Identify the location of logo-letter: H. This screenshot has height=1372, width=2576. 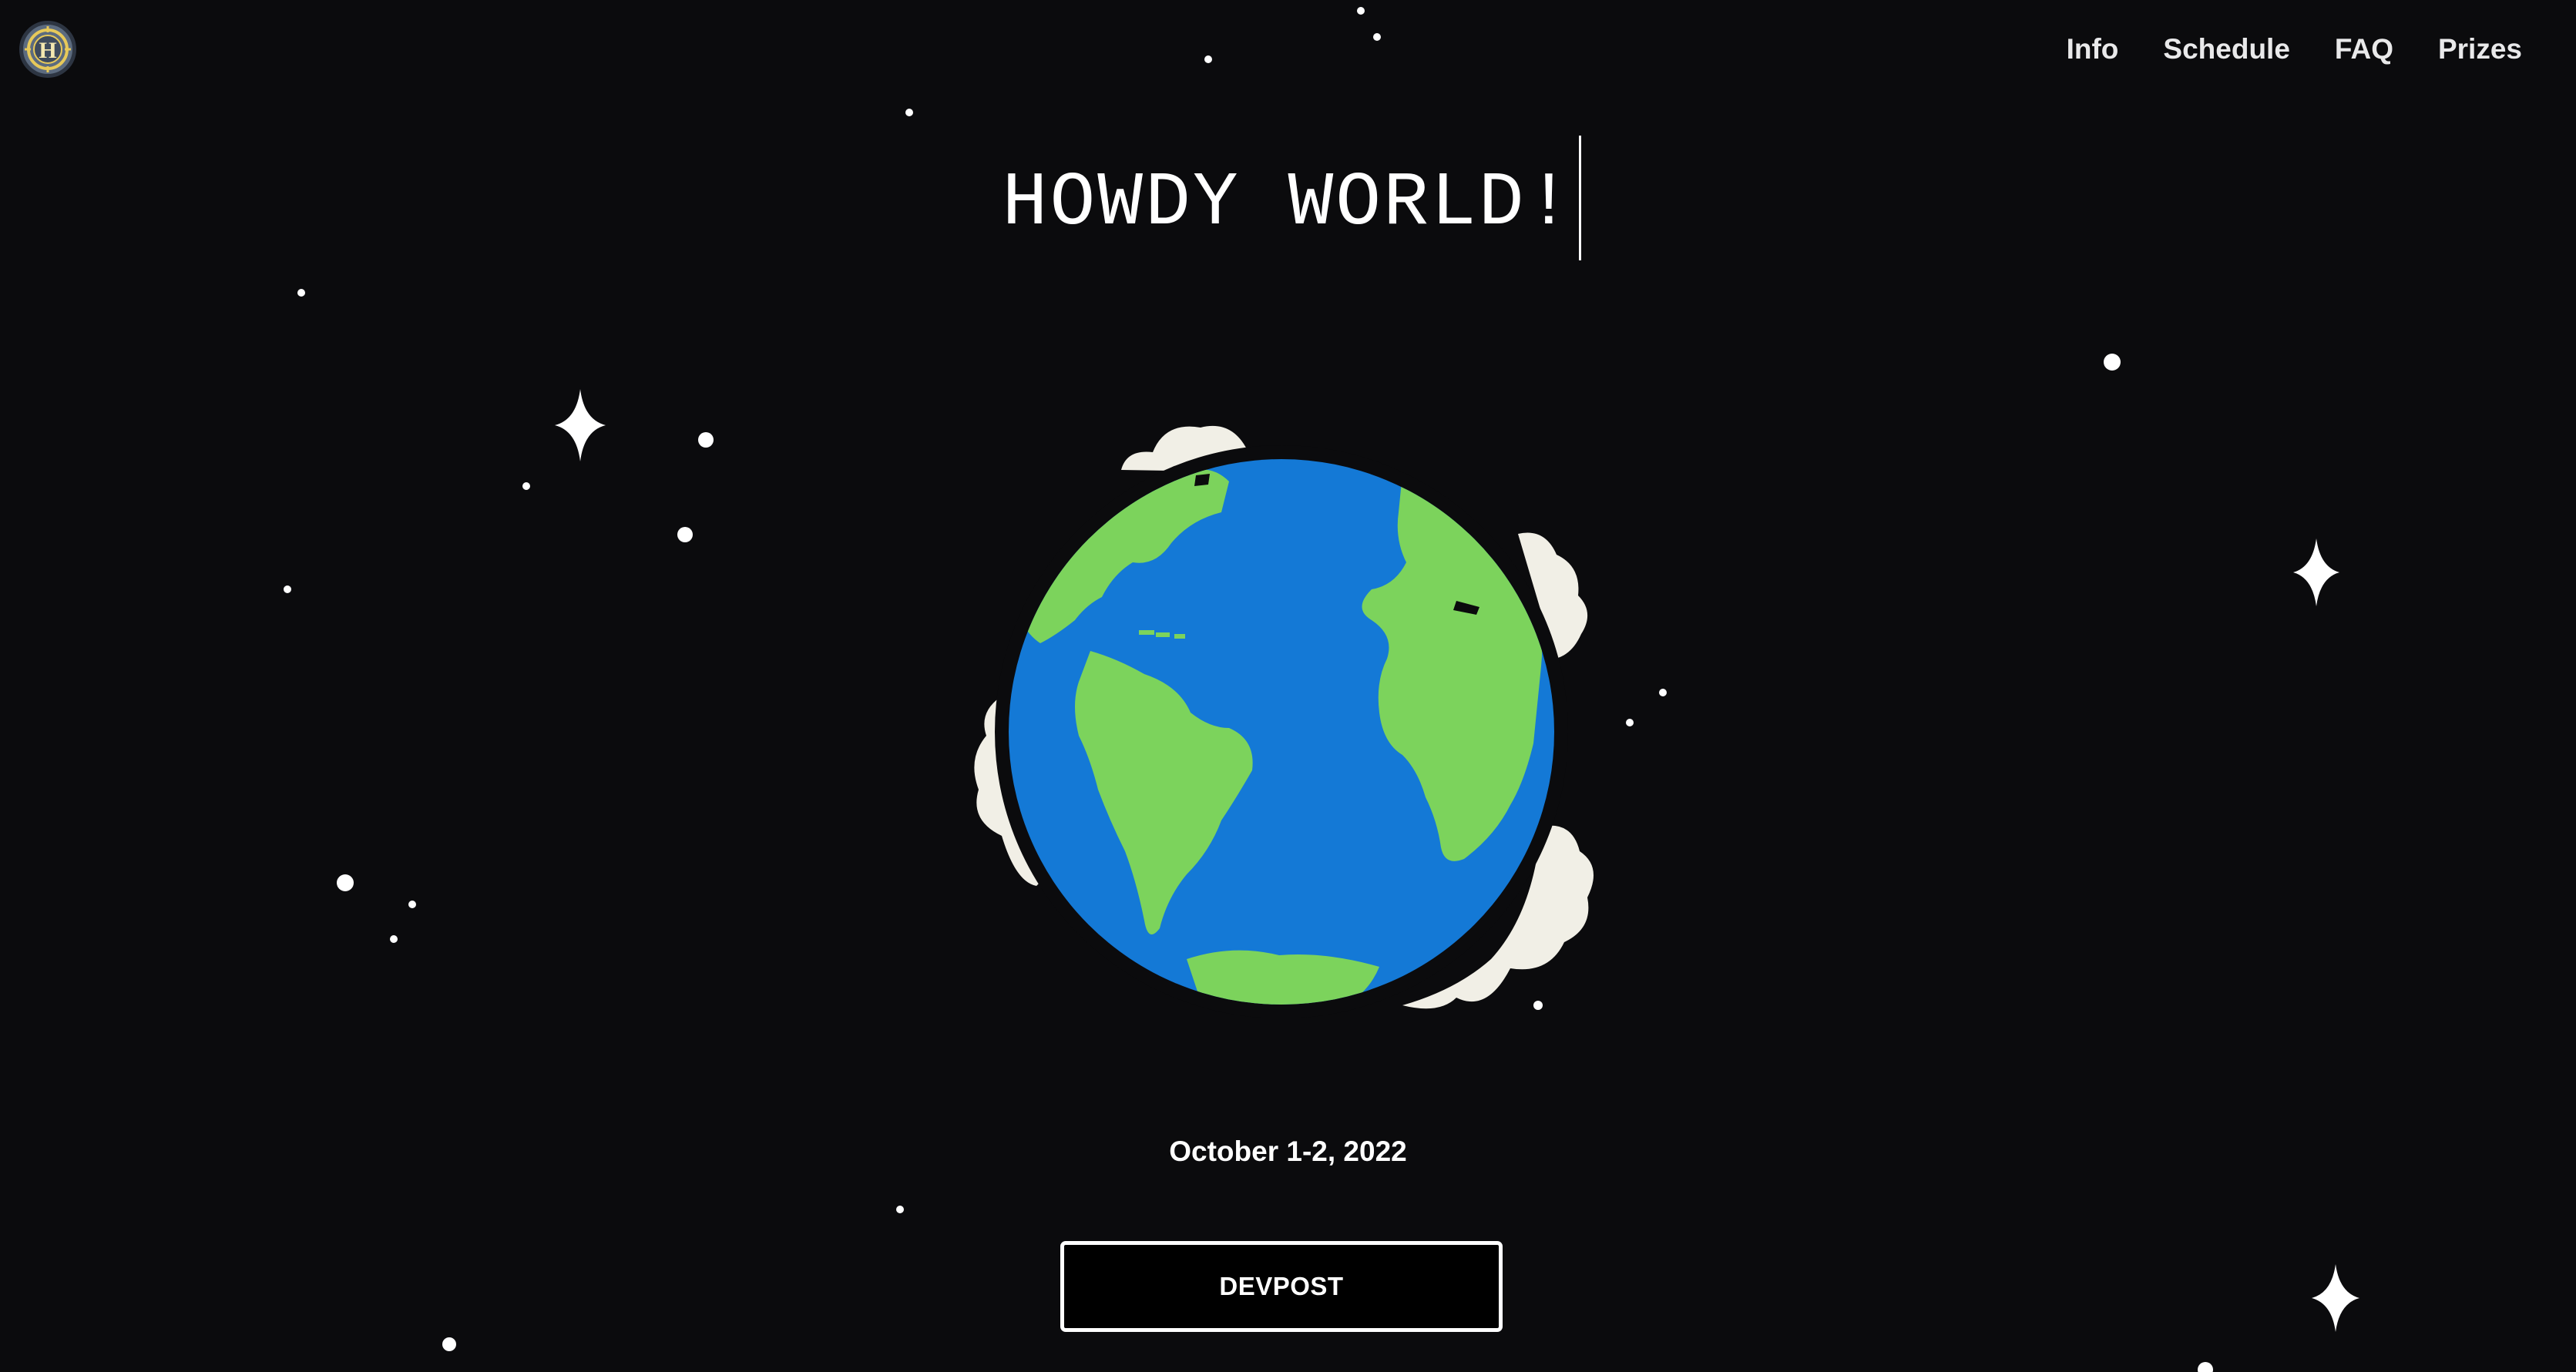
(47, 50).